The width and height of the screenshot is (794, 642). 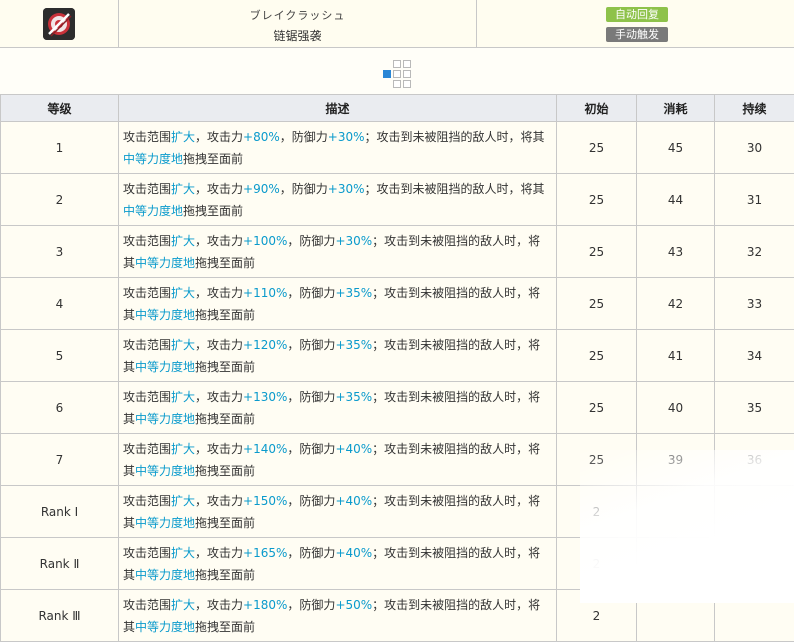 I want to click on level-cell: Rank Ⅲ, so click(x=60, y=616).